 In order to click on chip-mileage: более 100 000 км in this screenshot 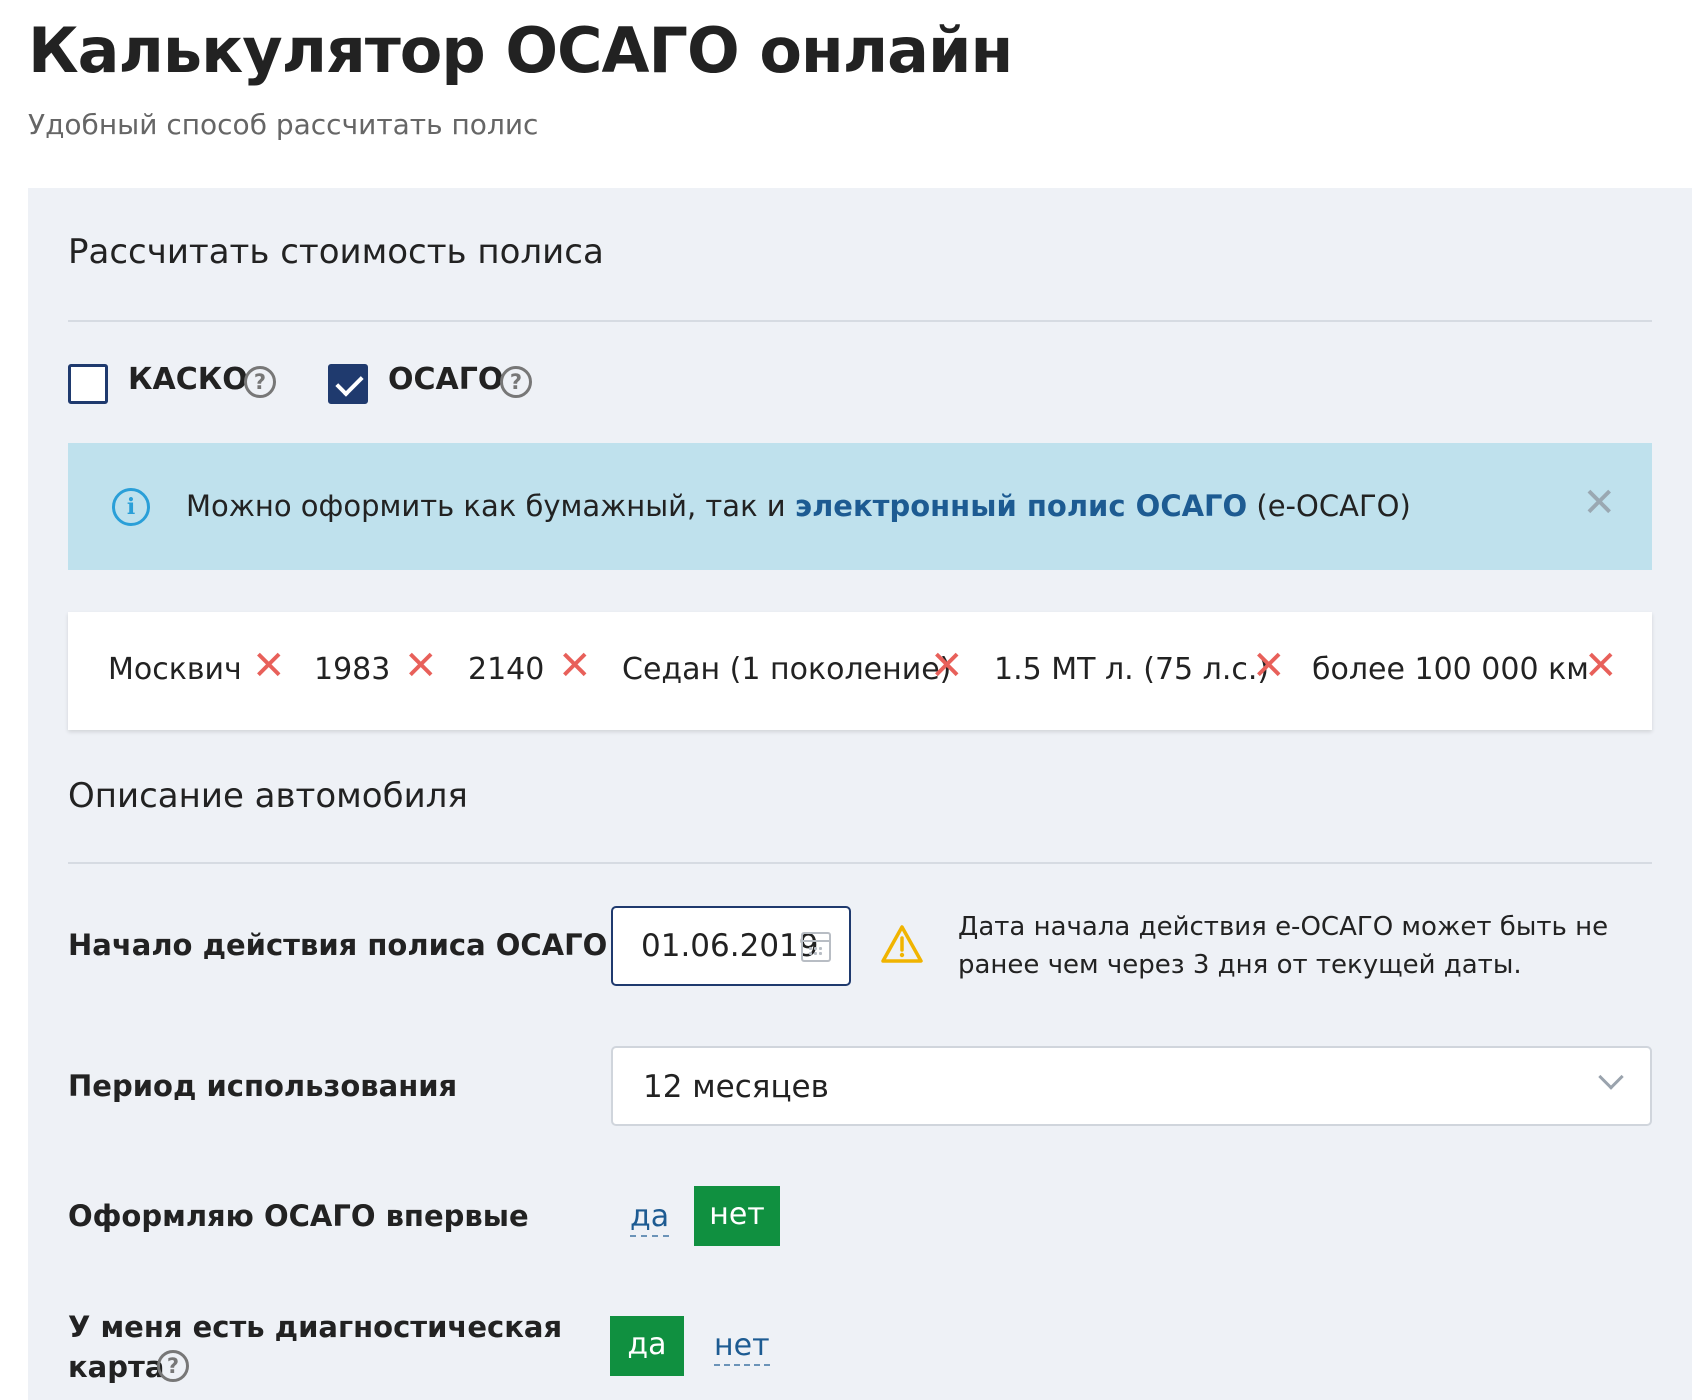, I will do `click(1450, 669)`.